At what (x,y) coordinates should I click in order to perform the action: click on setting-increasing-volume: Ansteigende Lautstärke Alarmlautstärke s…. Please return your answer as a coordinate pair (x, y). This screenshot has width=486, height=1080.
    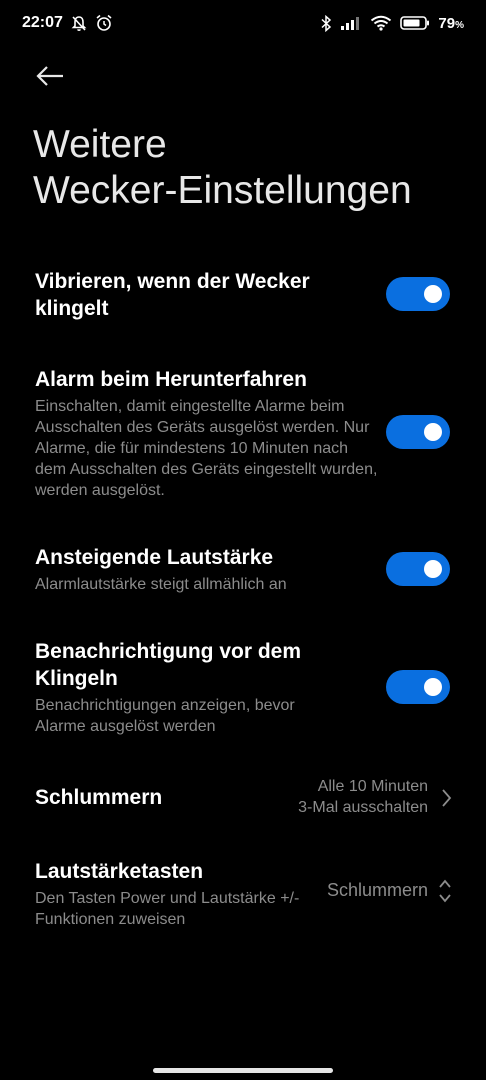
    Looking at the image, I should click on (242, 572).